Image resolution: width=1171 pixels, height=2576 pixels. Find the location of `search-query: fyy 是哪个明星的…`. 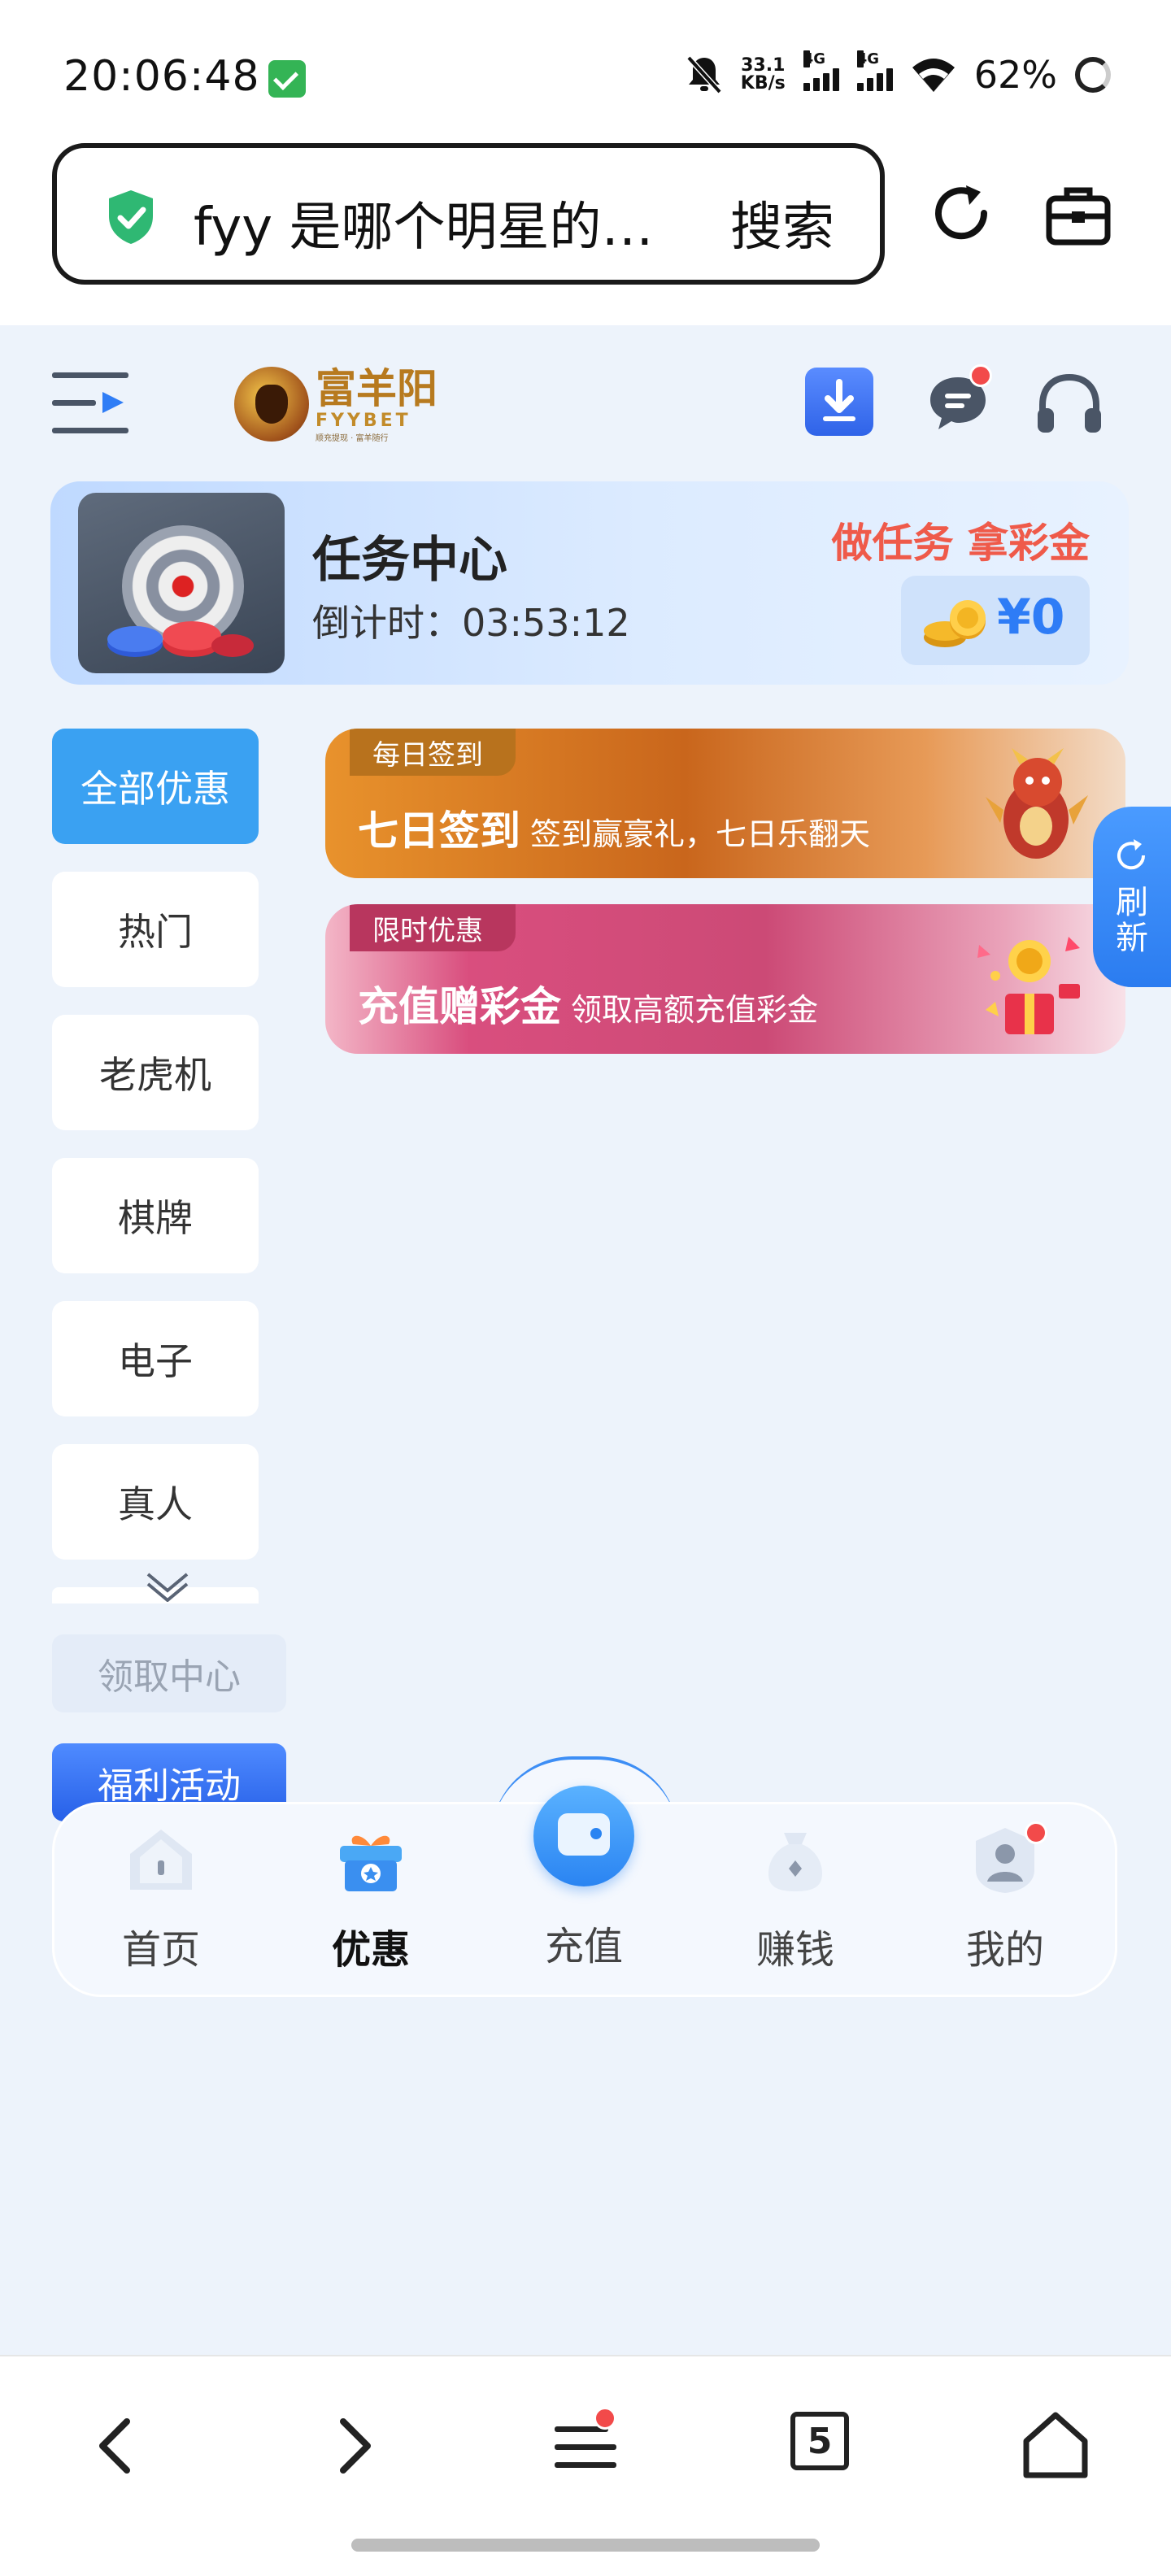

search-query: fyy 是哪个明星的… is located at coordinates (429, 223).